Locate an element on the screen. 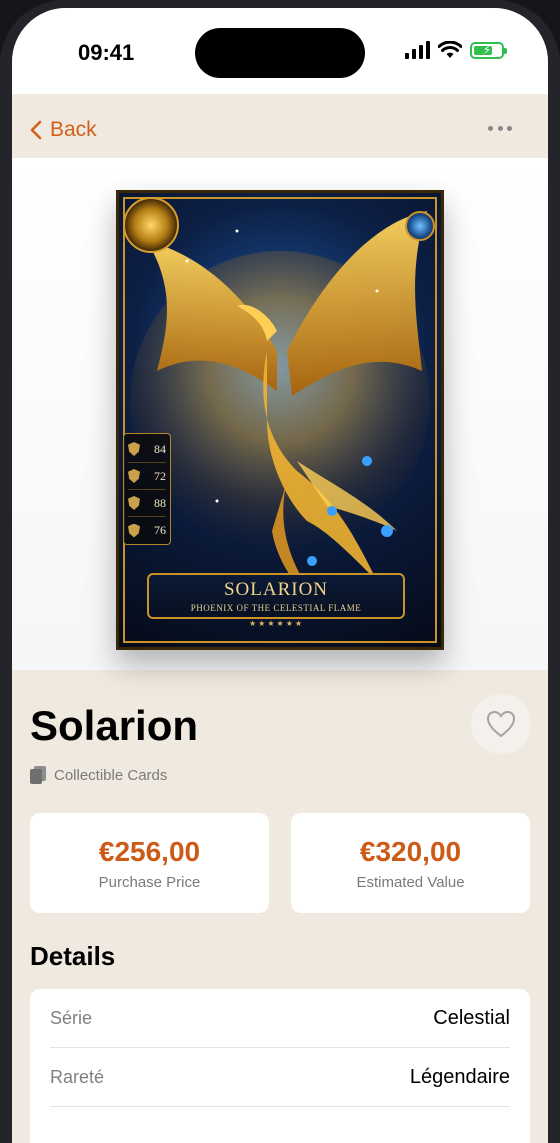  purchase-price-value: €256,00 is located at coordinates (149, 851).